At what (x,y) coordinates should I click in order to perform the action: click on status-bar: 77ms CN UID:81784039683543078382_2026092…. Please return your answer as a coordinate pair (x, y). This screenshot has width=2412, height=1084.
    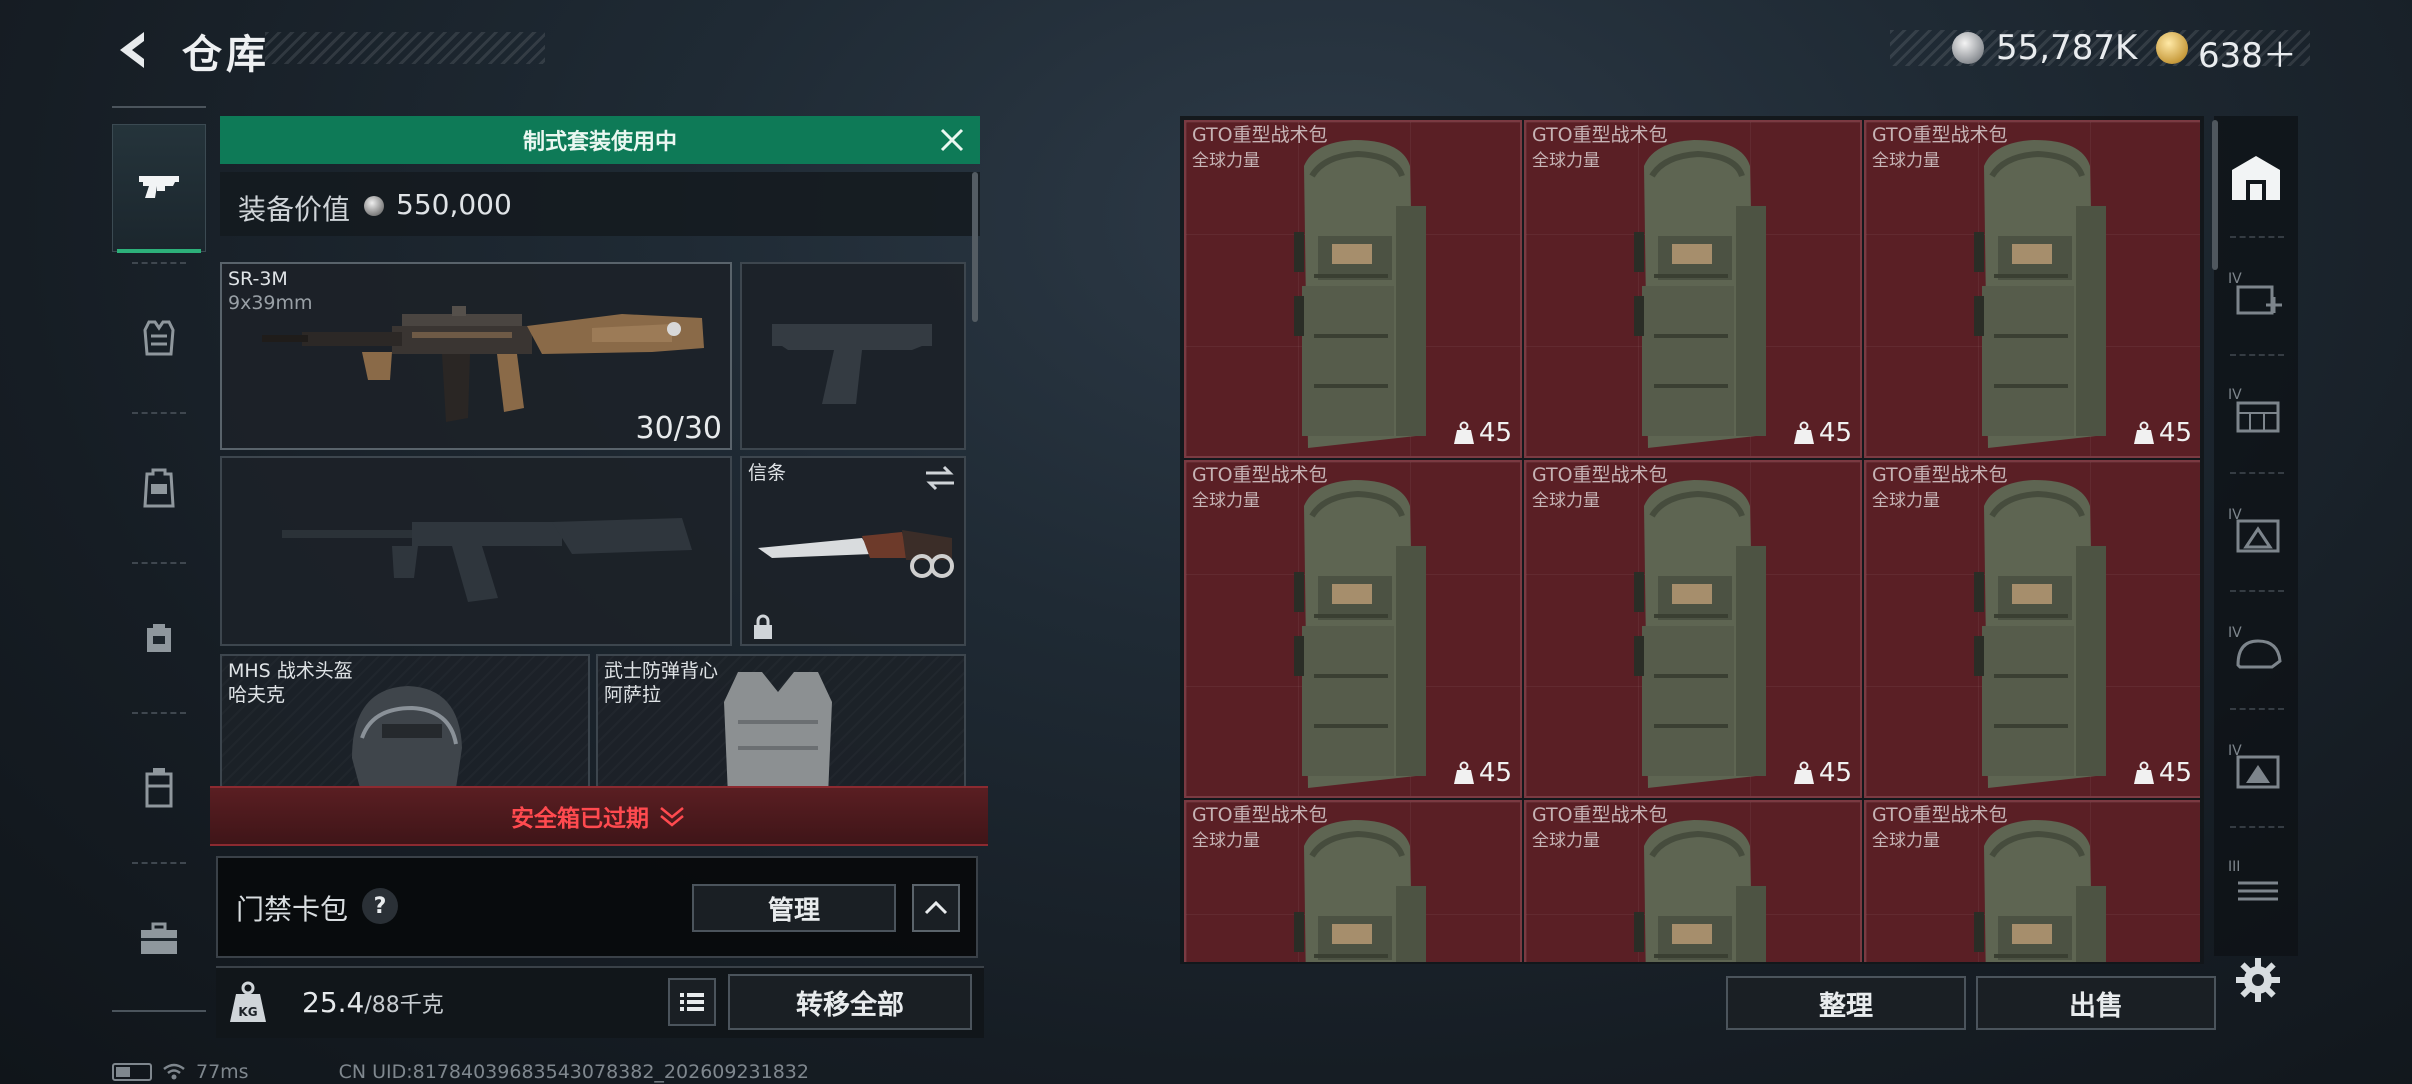
    Looking at the image, I should click on (460, 1072).